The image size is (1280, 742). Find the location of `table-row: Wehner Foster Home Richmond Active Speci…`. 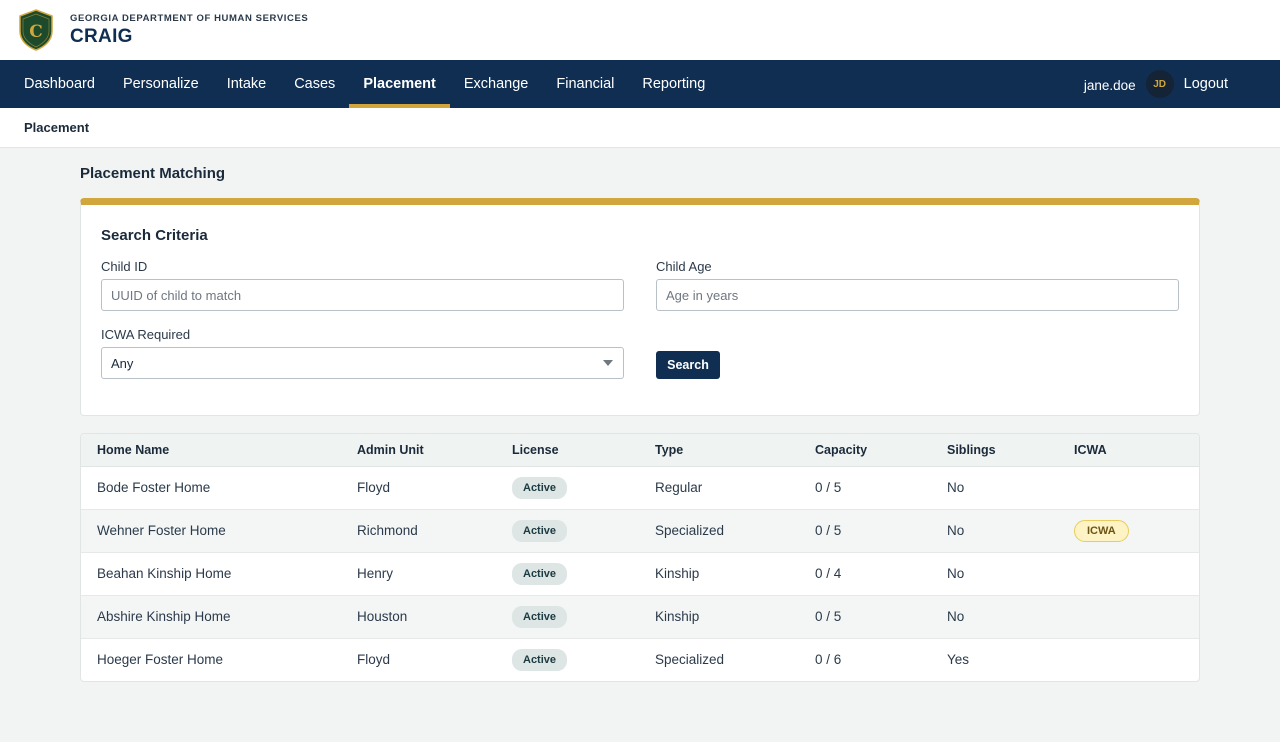

table-row: Wehner Foster Home Richmond Active Speci… is located at coordinates (640, 530).